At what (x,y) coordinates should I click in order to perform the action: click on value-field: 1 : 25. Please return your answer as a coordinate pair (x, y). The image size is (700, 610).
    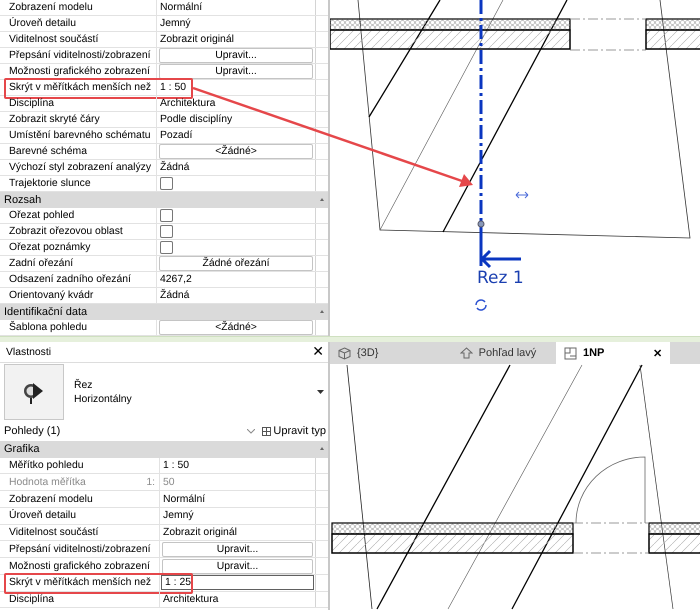
    Looking at the image, I should click on (237, 582).